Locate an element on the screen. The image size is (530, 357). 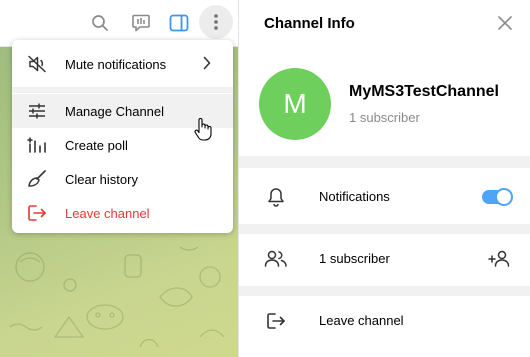
notifications-row: Notifications is located at coordinates (384, 197).